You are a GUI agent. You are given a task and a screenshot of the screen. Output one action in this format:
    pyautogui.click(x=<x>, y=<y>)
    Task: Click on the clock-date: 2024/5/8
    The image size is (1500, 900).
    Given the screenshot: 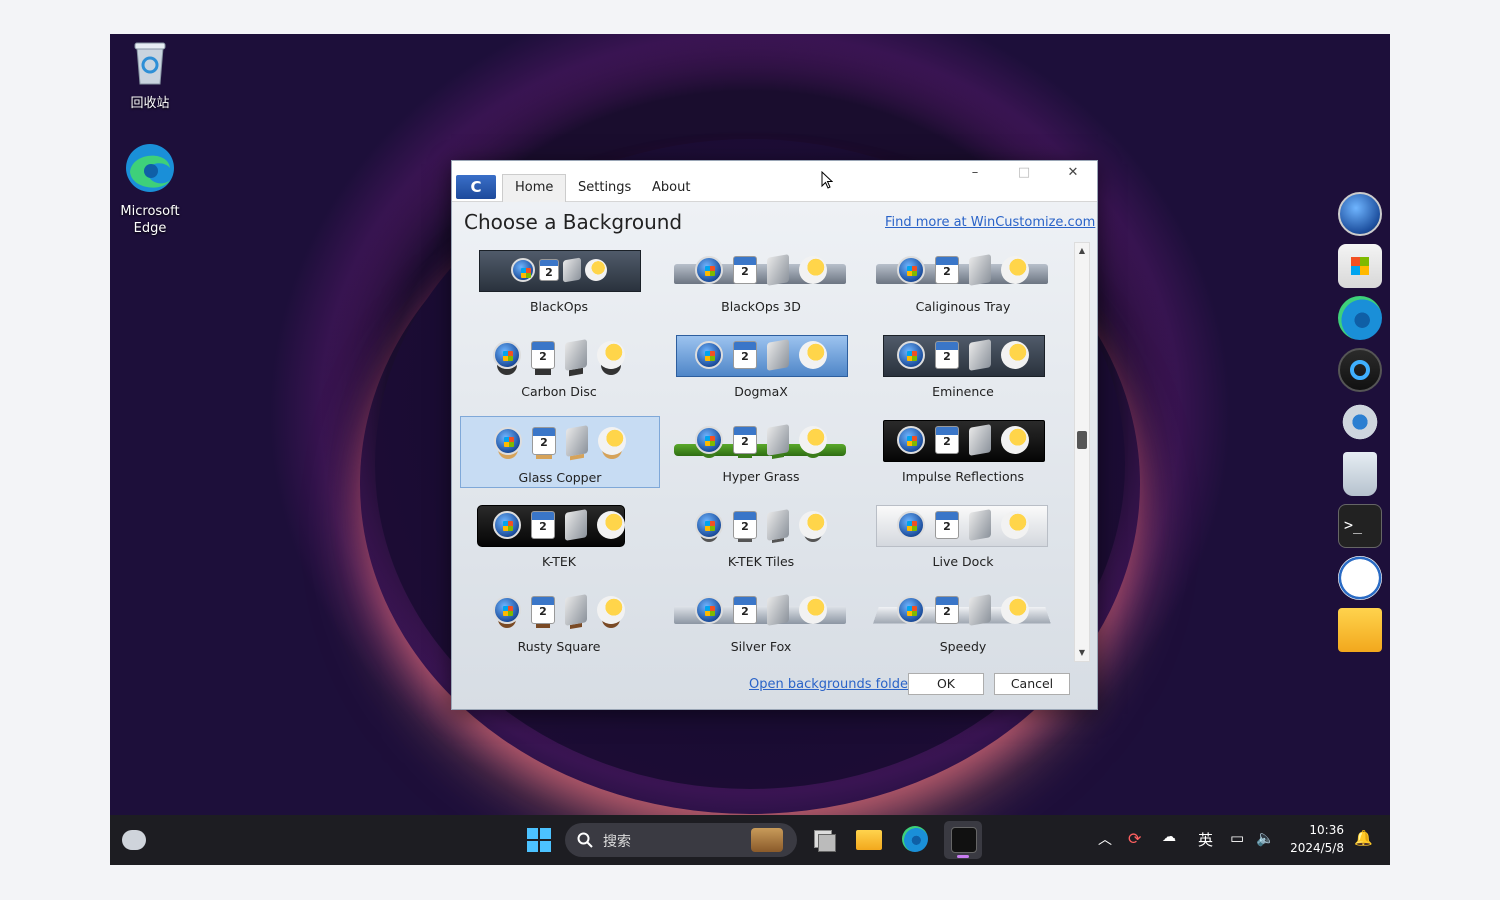 What is the action you would take?
    pyautogui.click(x=1315, y=848)
    